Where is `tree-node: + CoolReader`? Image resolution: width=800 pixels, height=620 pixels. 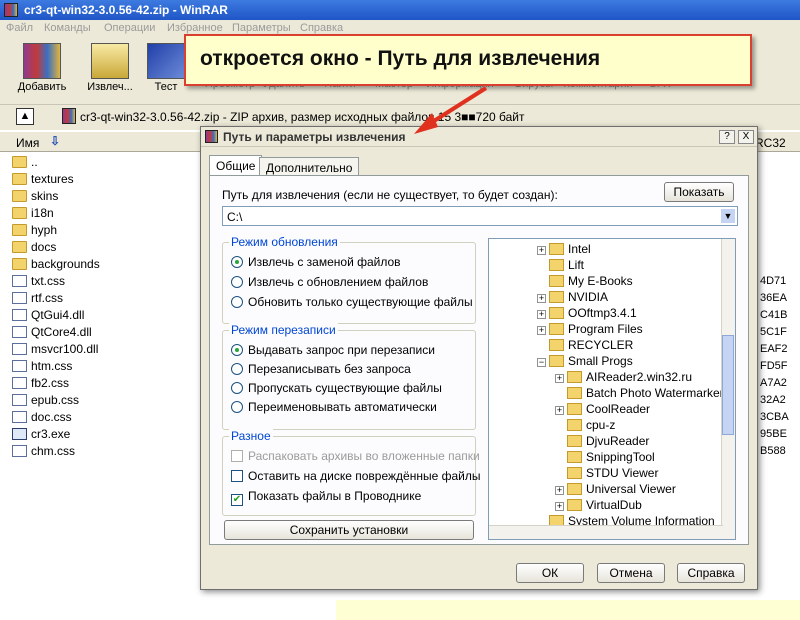 tree-node: + CoolReader is located at coordinates (602, 410).